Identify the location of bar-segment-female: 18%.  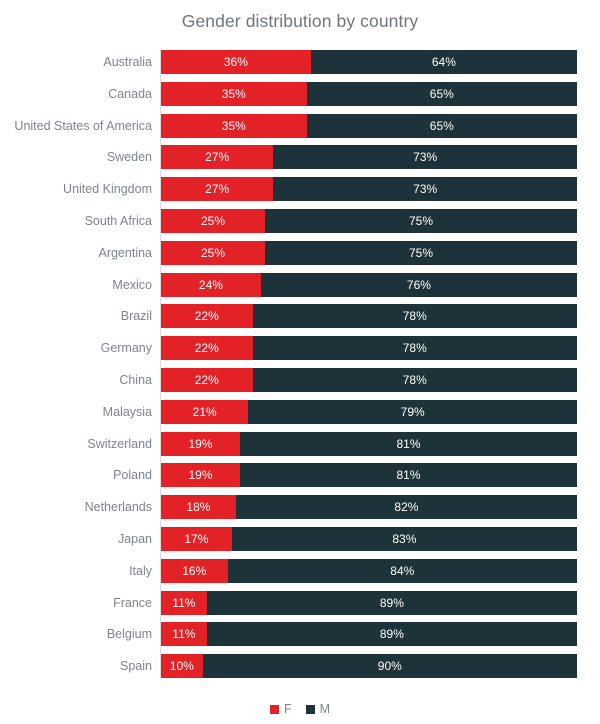
(198, 507).